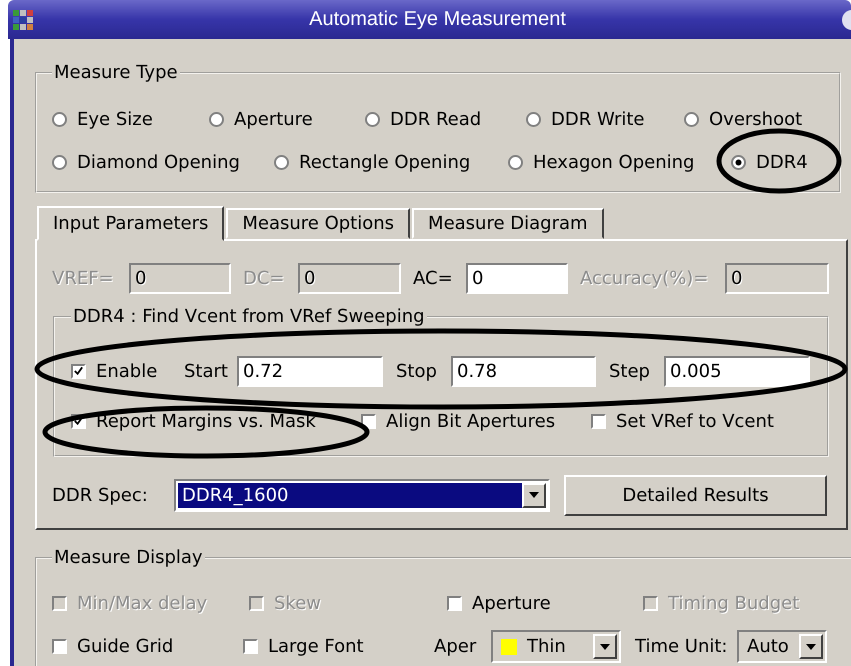 The image size is (851, 666). Describe the element at coordinates (517, 278) in the screenshot. I see `input-field: 0` at that location.